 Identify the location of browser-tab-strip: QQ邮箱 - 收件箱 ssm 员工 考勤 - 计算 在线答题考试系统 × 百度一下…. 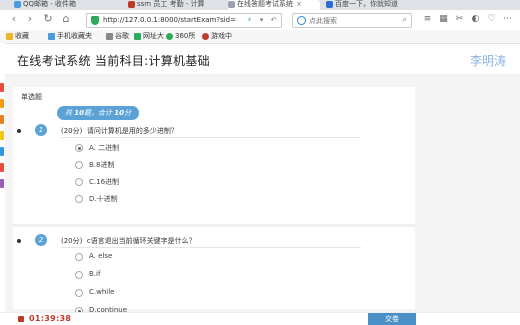
(260, 5).